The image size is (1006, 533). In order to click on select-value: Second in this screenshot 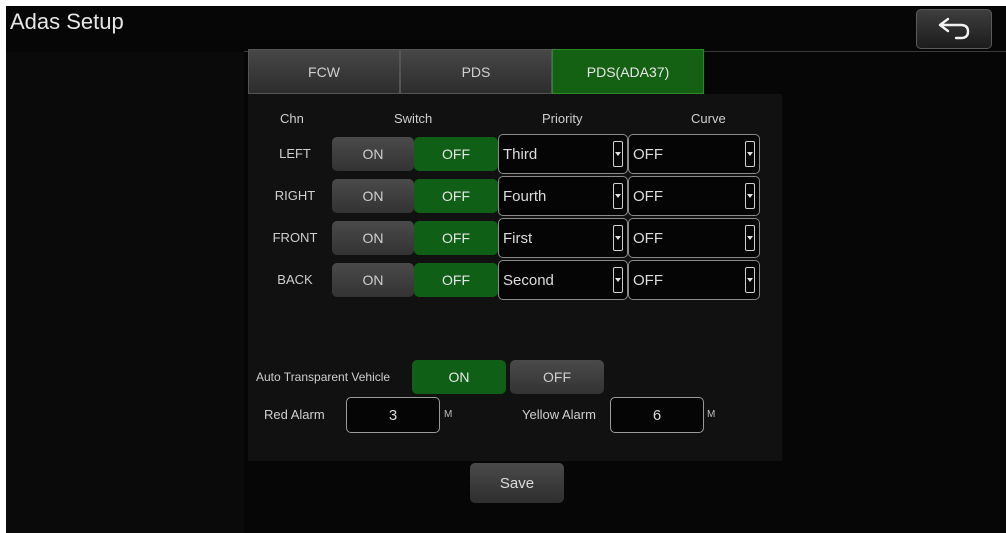, I will do `click(528, 280)`.